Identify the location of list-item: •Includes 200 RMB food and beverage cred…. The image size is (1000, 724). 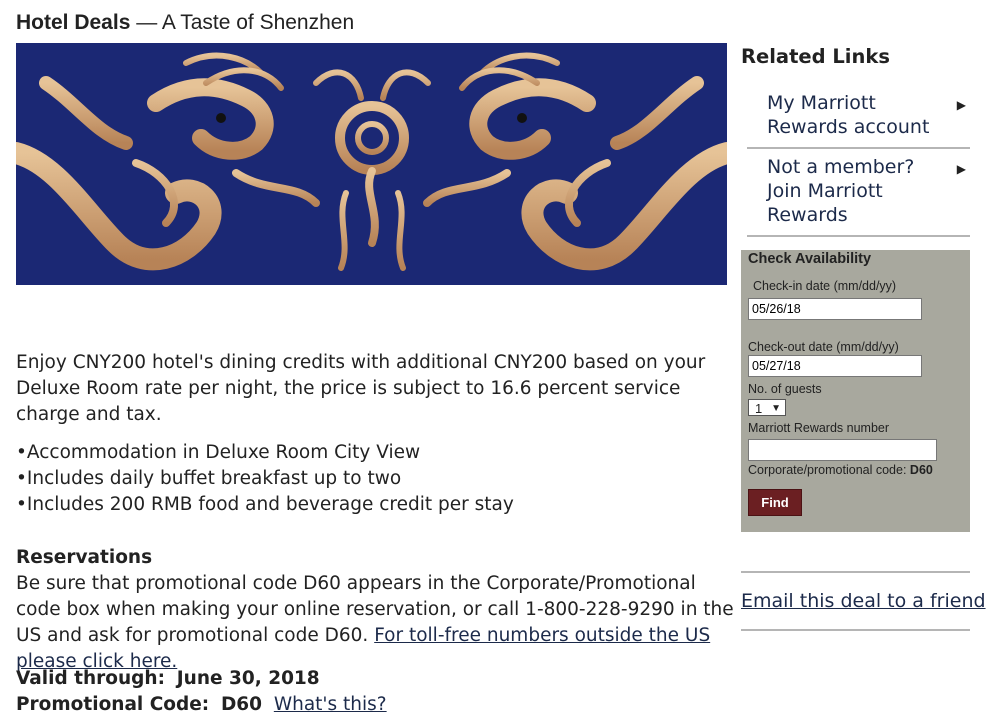
(265, 504).